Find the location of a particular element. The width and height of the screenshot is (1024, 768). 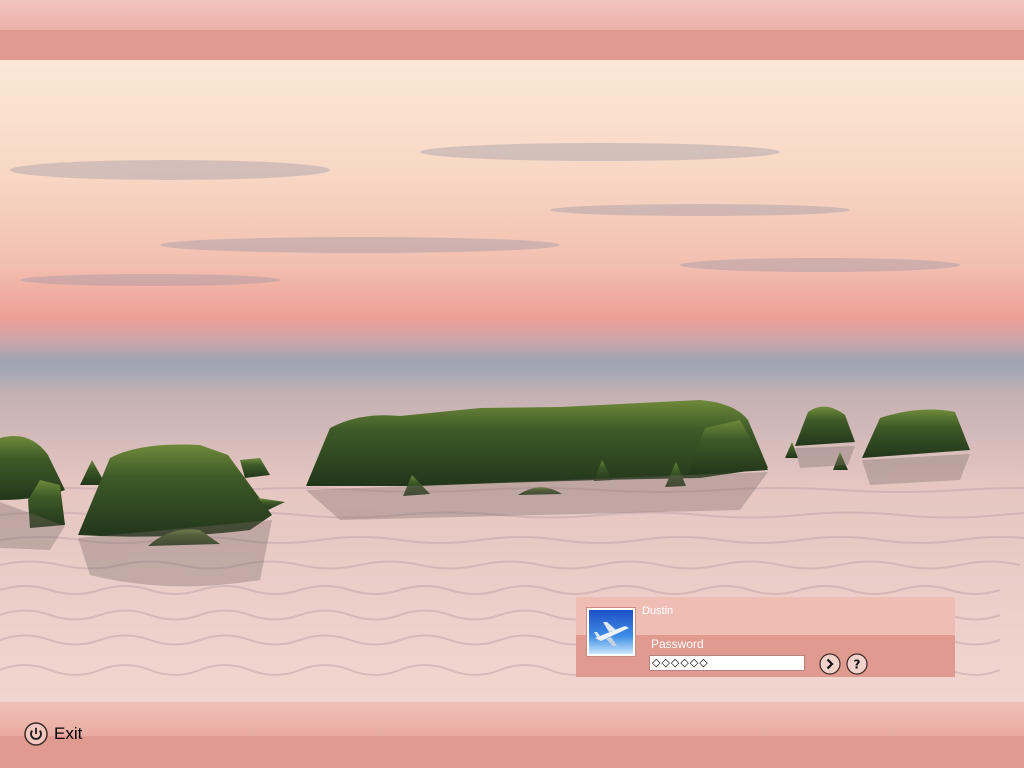

bottom-banner-light is located at coordinates (512, 719).